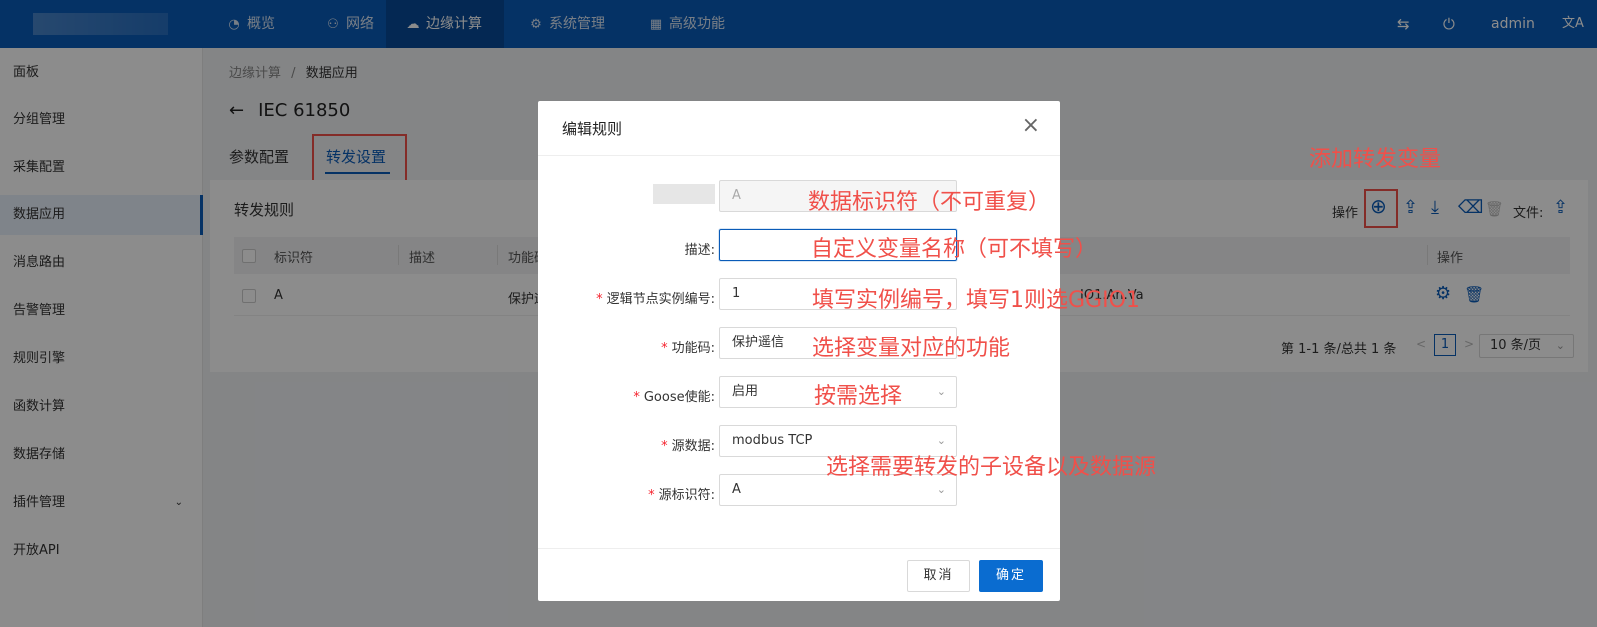 The width and height of the screenshot is (1597, 627). Describe the element at coordinates (941, 391) in the screenshot. I see `chevron-down-icon: ⌄` at that location.